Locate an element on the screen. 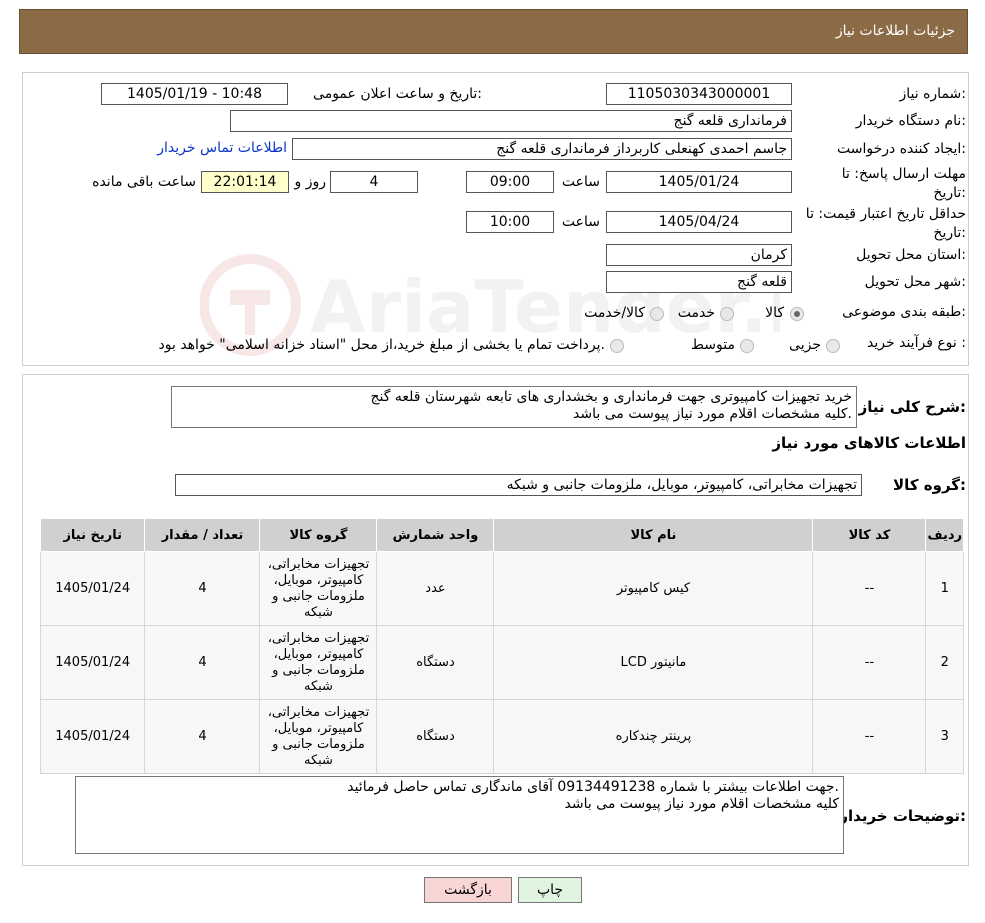 This screenshot has height=923, width=985. days-label: روز و is located at coordinates (310, 182).